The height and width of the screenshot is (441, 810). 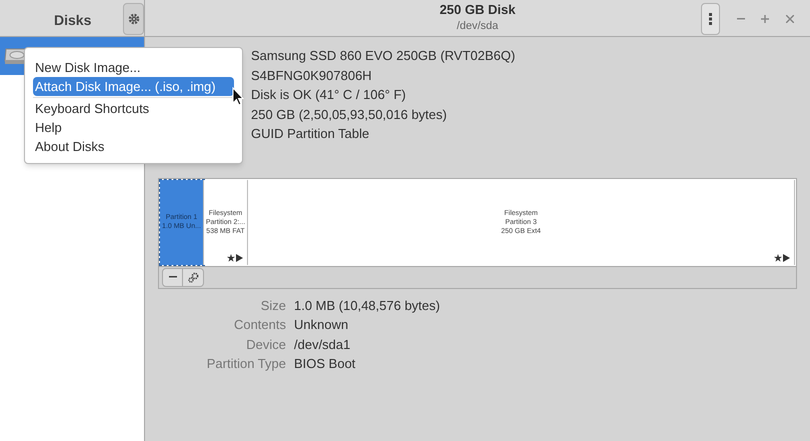 I want to click on property-label: Partition Type, so click(x=246, y=364).